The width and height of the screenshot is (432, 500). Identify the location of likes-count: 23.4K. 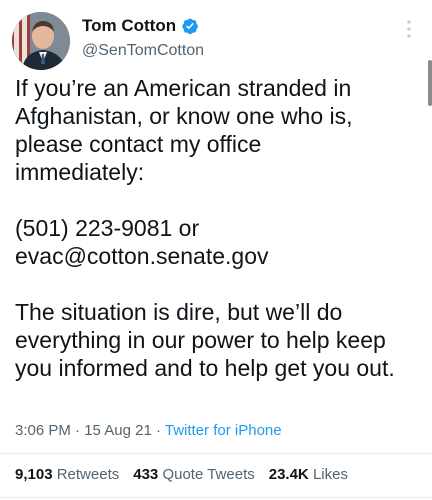
(288, 474).